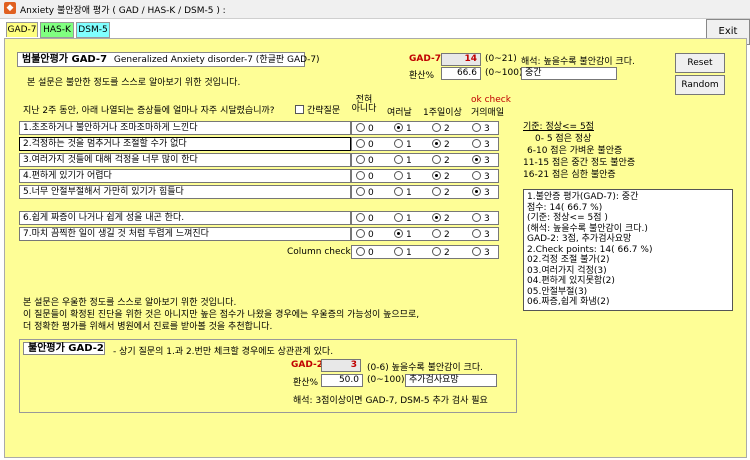  What do you see at coordinates (185, 128) in the screenshot?
I see `question-label: 1.초조하거나 불안하거나 조마조마하게 느낀다` at bounding box center [185, 128].